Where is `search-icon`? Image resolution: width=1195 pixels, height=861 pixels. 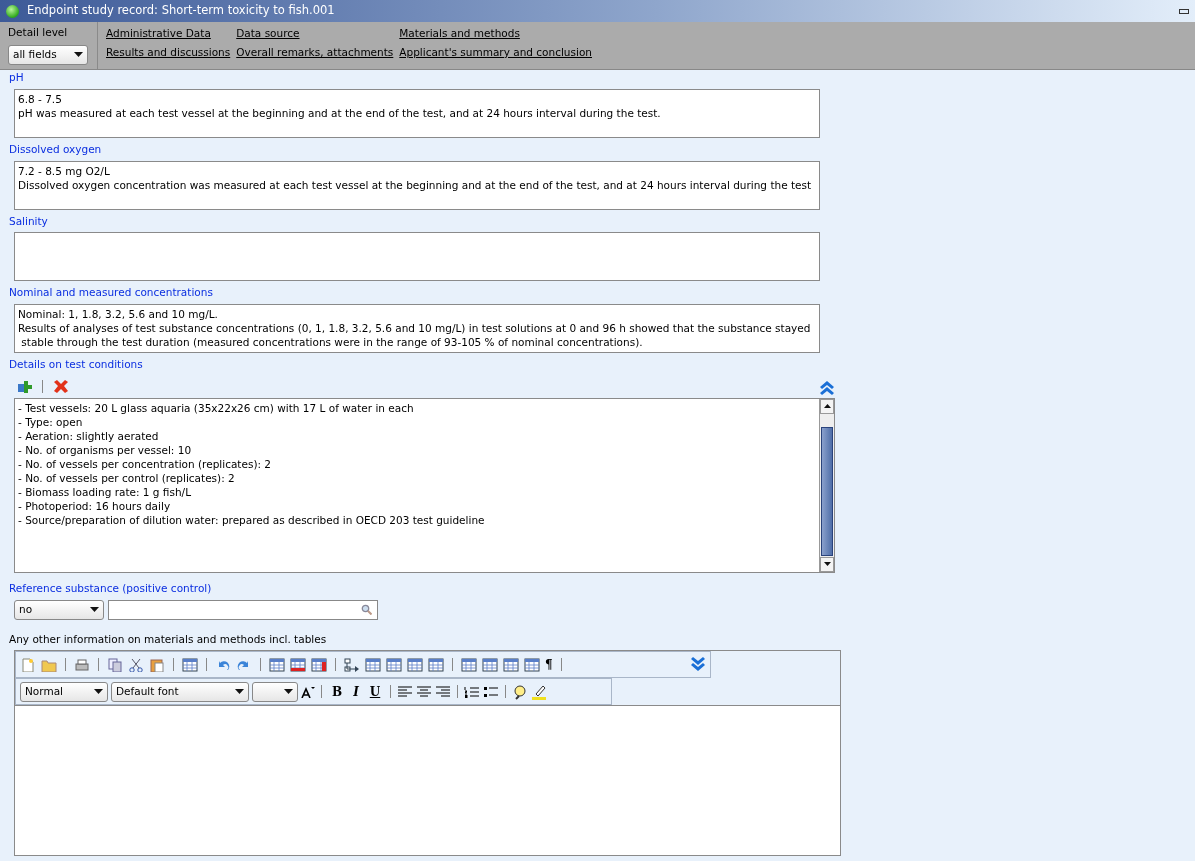 search-icon is located at coordinates (366, 609).